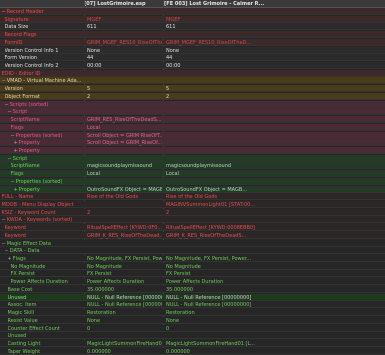  What do you see at coordinates (124, 58) in the screenshot?
I see `row-value-plugin-1: 44` at bounding box center [124, 58].